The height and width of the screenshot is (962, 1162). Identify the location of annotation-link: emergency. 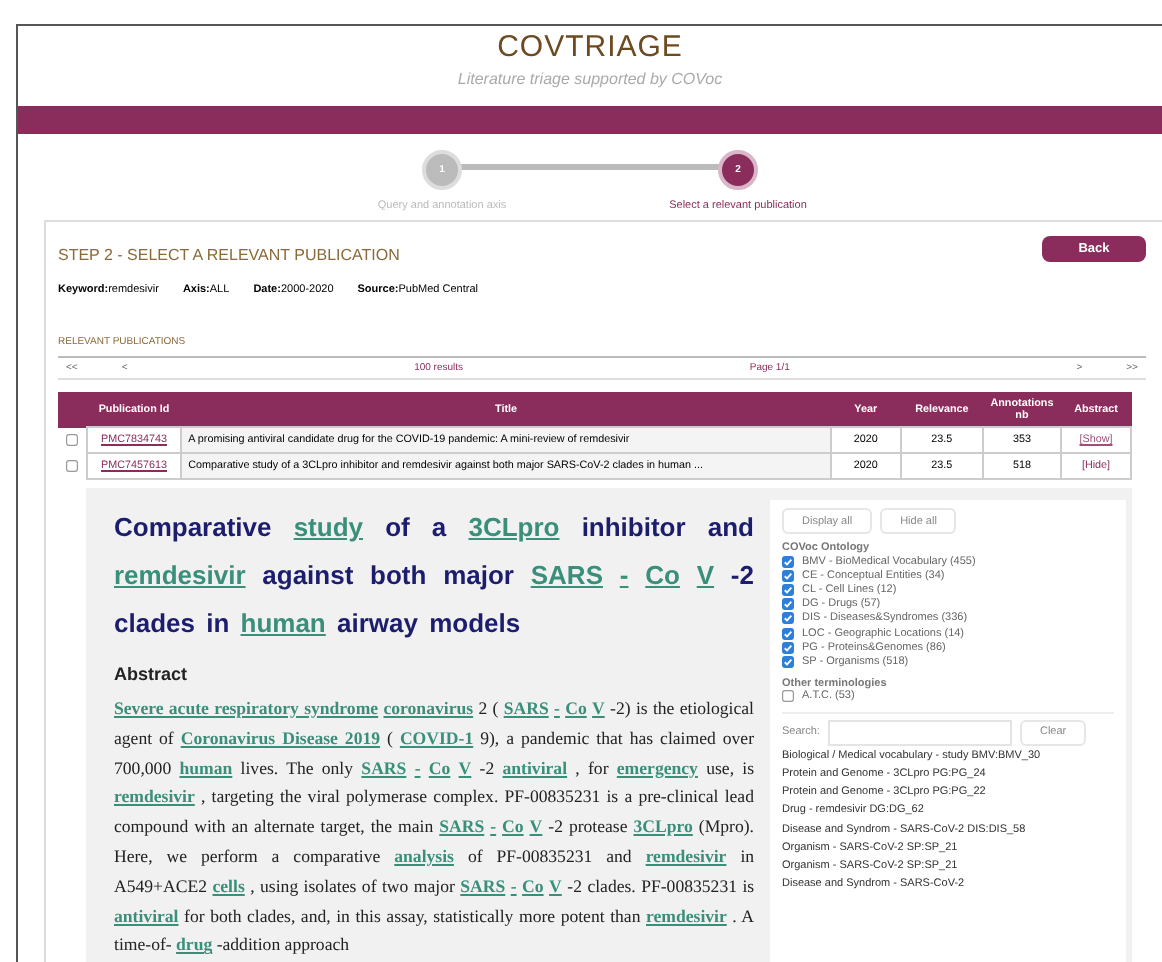
(657, 767).